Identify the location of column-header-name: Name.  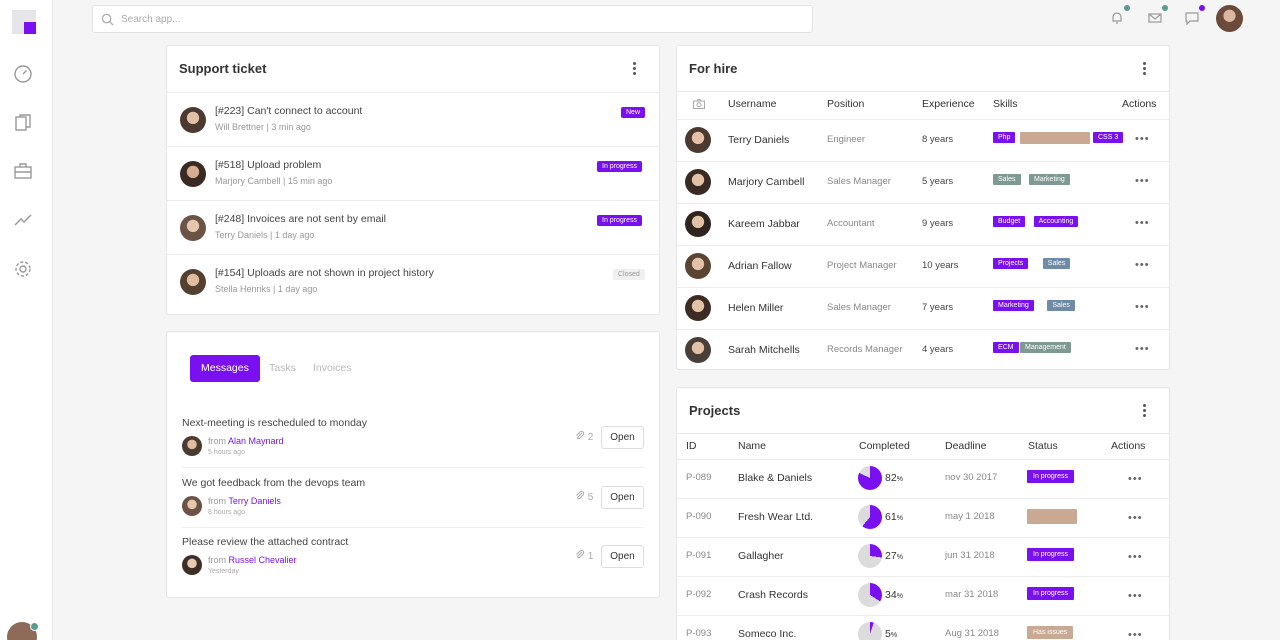
(752, 446).